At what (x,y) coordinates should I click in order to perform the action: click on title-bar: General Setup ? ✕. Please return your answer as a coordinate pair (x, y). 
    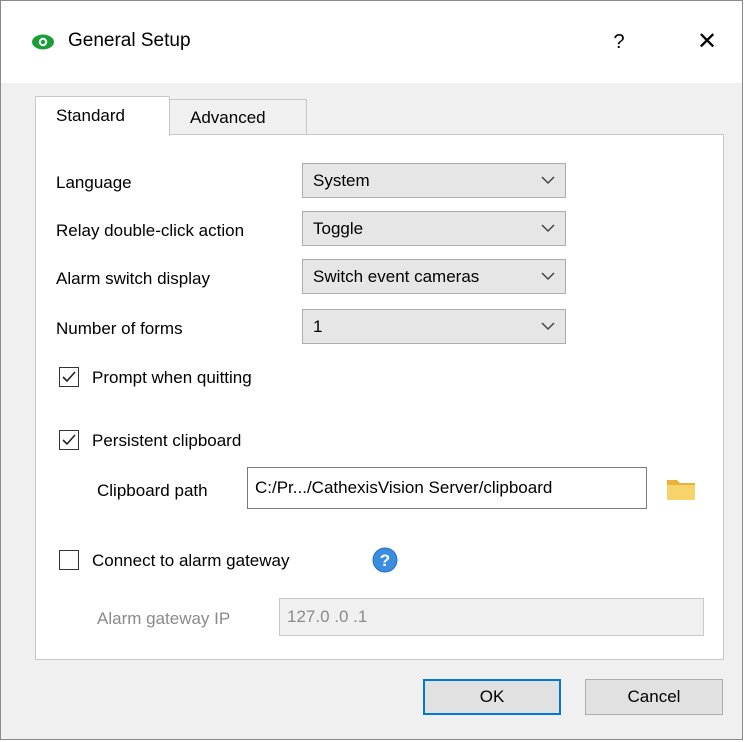
    Looking at the image, I should click on (371, 42).